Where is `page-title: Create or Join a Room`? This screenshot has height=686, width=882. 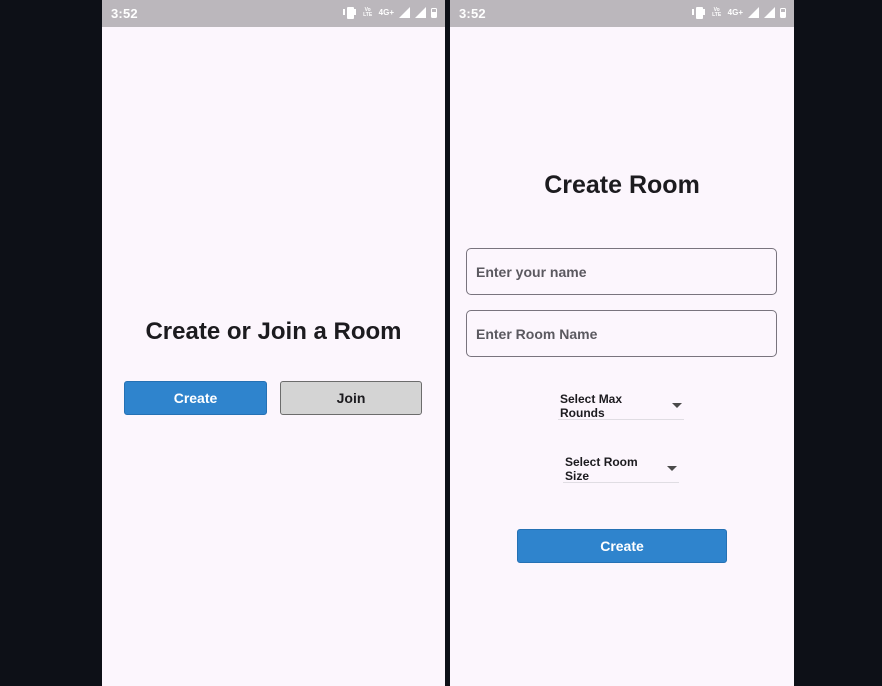
page-title: Create or Join a Room is located at coordinates (273, 331).